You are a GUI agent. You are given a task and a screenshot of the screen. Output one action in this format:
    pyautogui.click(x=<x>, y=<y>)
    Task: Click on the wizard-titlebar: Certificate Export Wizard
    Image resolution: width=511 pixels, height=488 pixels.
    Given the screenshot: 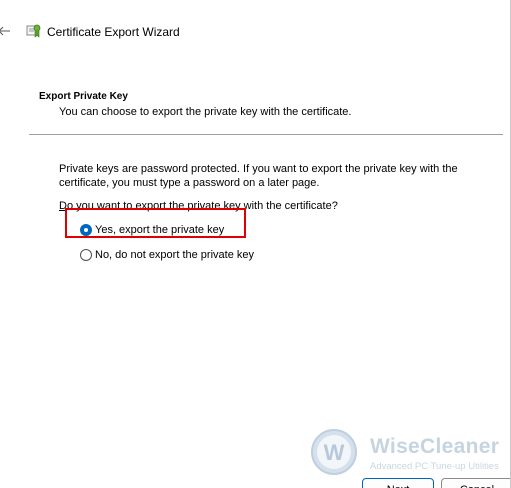 What is the action you would take?
    pyautogui.click(x=255, y=30)
    